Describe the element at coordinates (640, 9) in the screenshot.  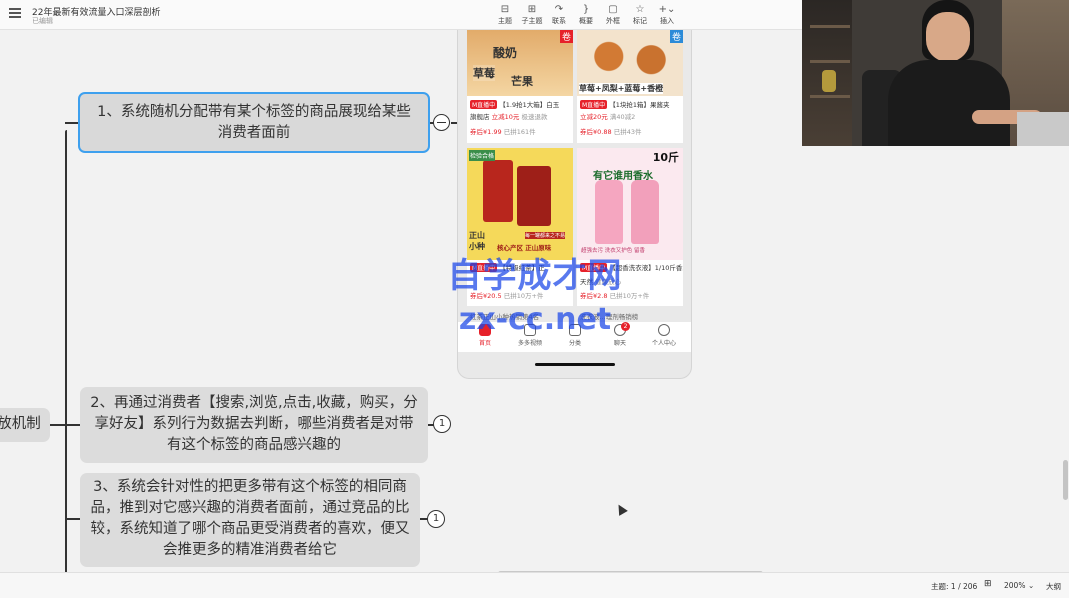
I see `marker-icon: ☆` at that location.